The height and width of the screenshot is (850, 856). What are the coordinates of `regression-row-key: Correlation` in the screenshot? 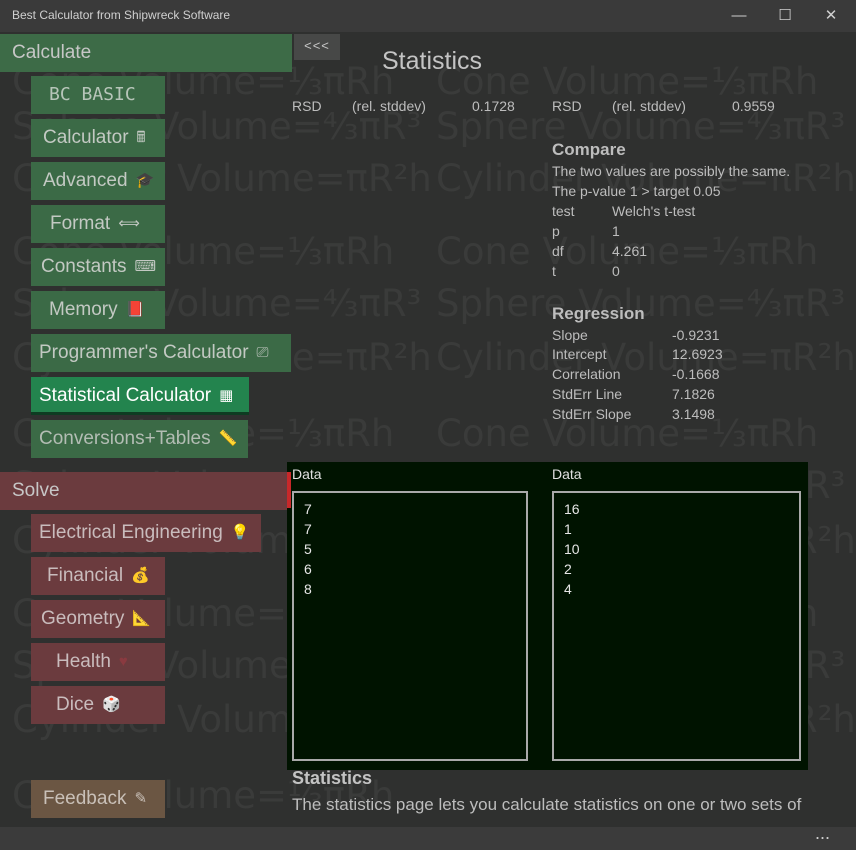 It's located at (586, 374).